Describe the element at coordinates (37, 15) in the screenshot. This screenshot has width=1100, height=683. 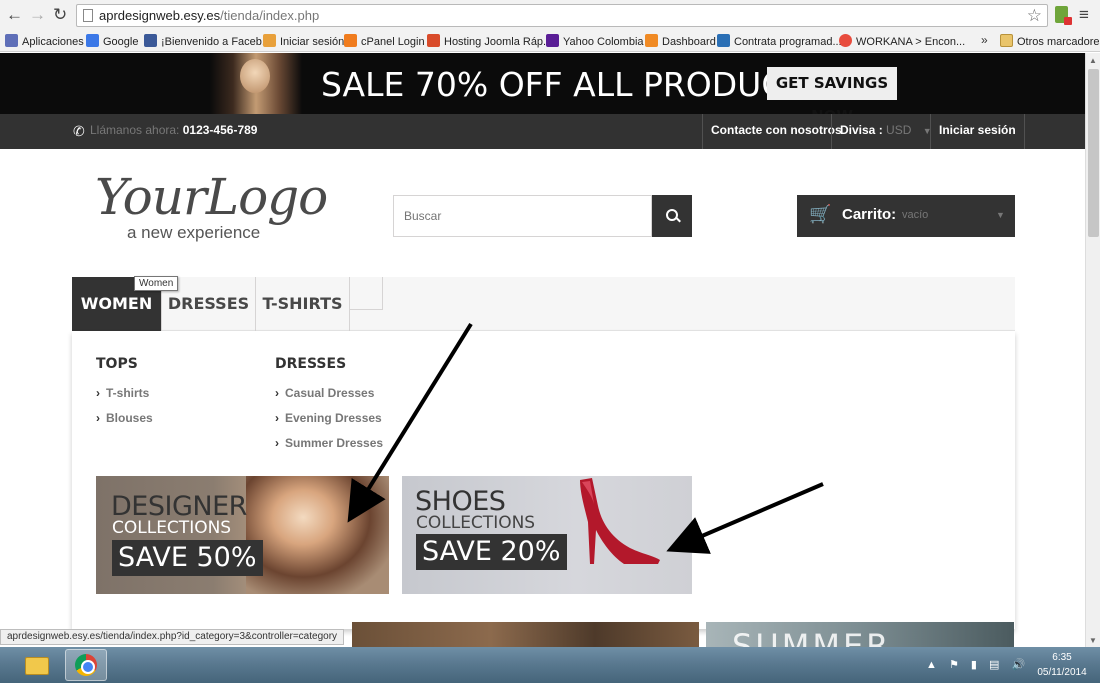
I see `forward-arrow-icon: →` at that location.